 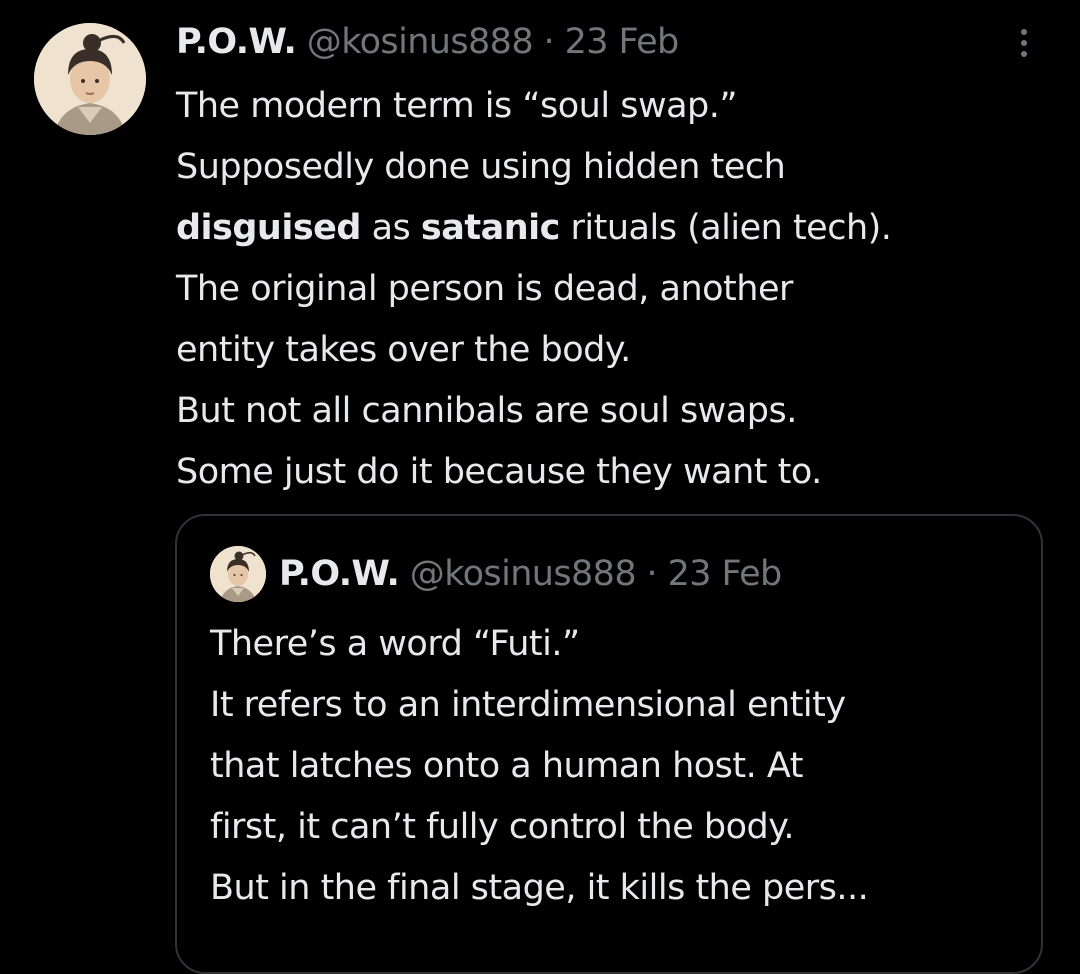 I want to click on bold-word: disguised, so click(x=268, y=228).